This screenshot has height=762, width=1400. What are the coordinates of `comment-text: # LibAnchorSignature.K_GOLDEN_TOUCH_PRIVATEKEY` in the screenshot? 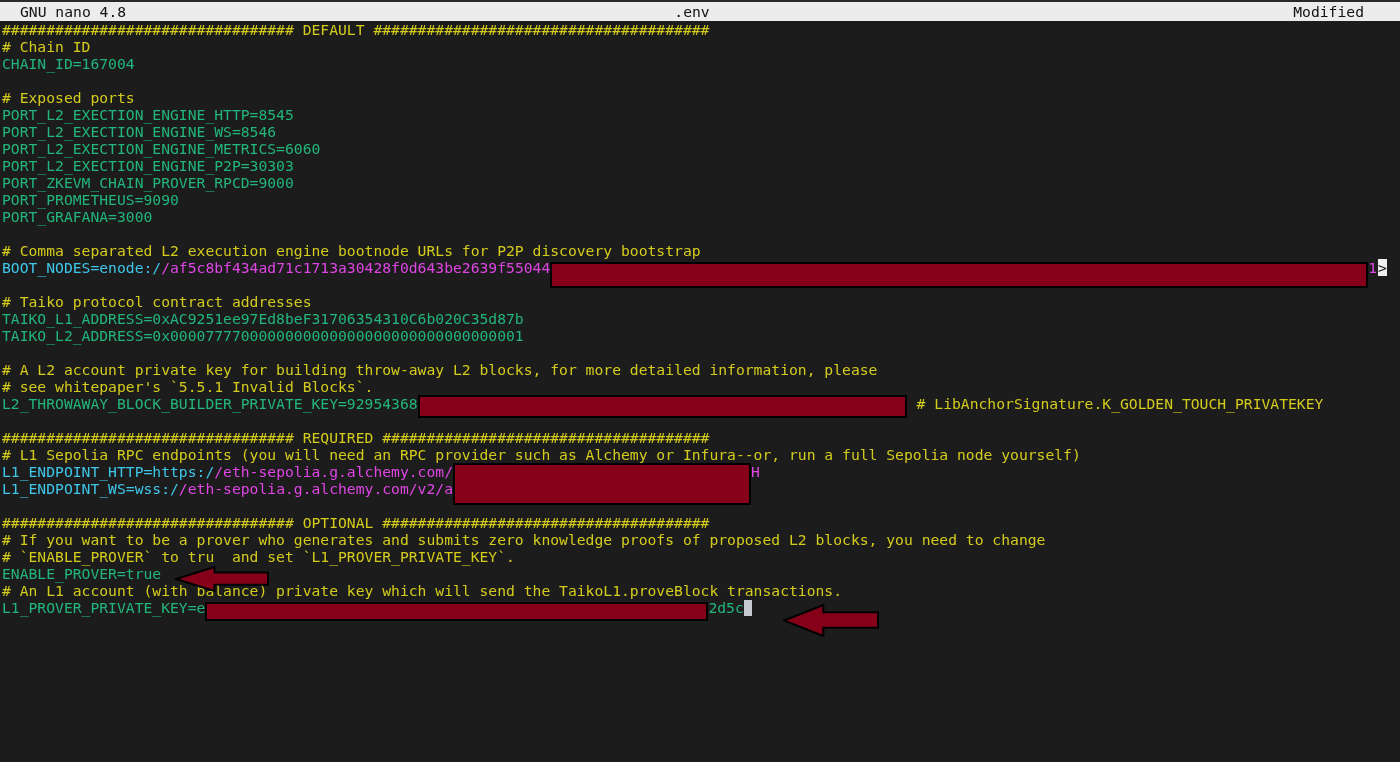 It's located at (1120, 403).